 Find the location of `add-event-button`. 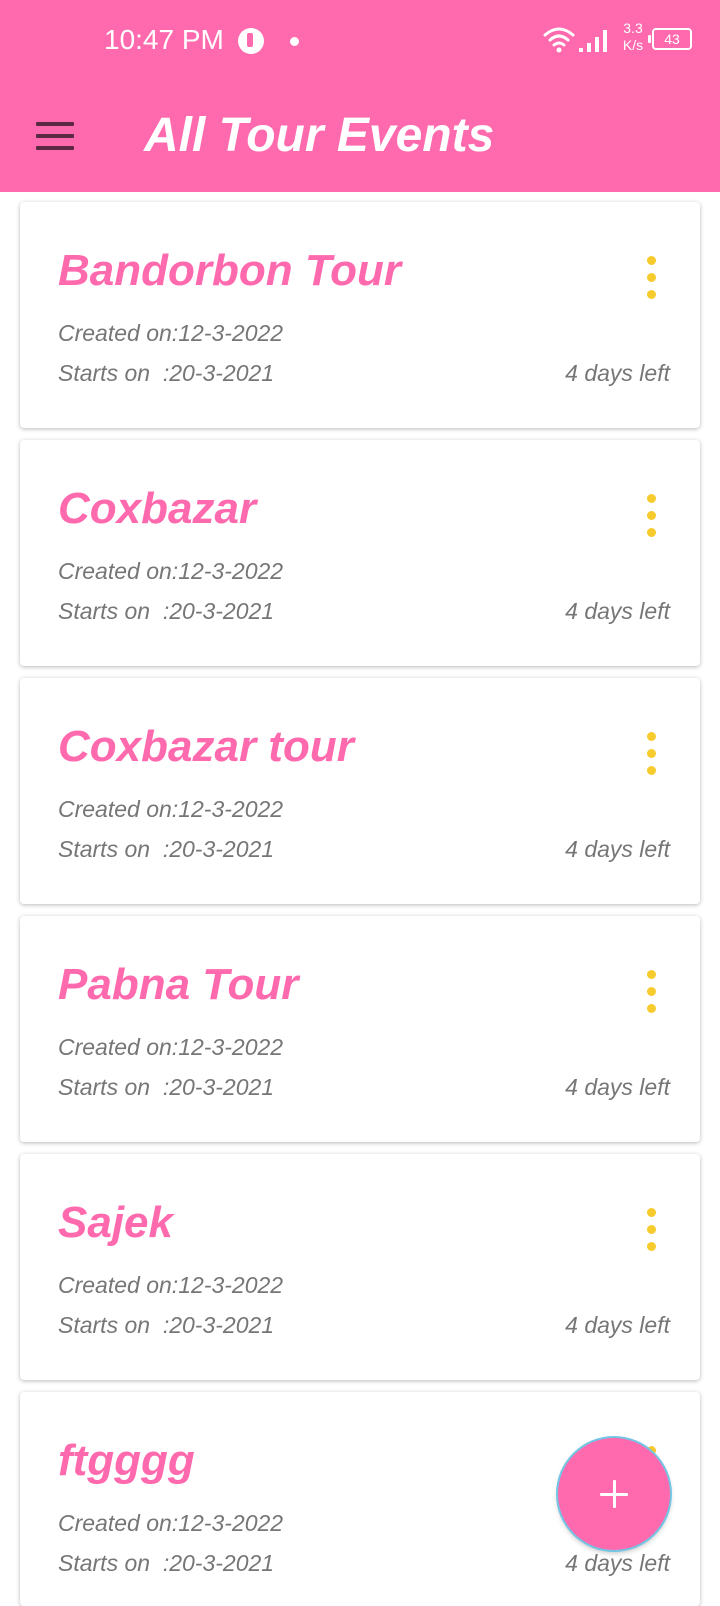

add-event-button is located at coordinates (614, 1494).